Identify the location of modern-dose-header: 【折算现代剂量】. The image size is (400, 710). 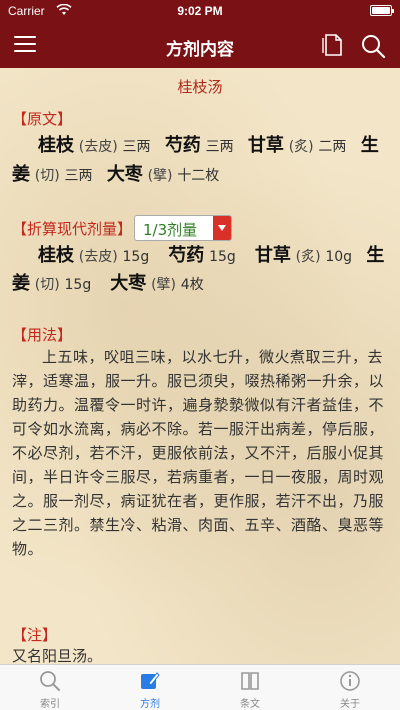
(72, 229).